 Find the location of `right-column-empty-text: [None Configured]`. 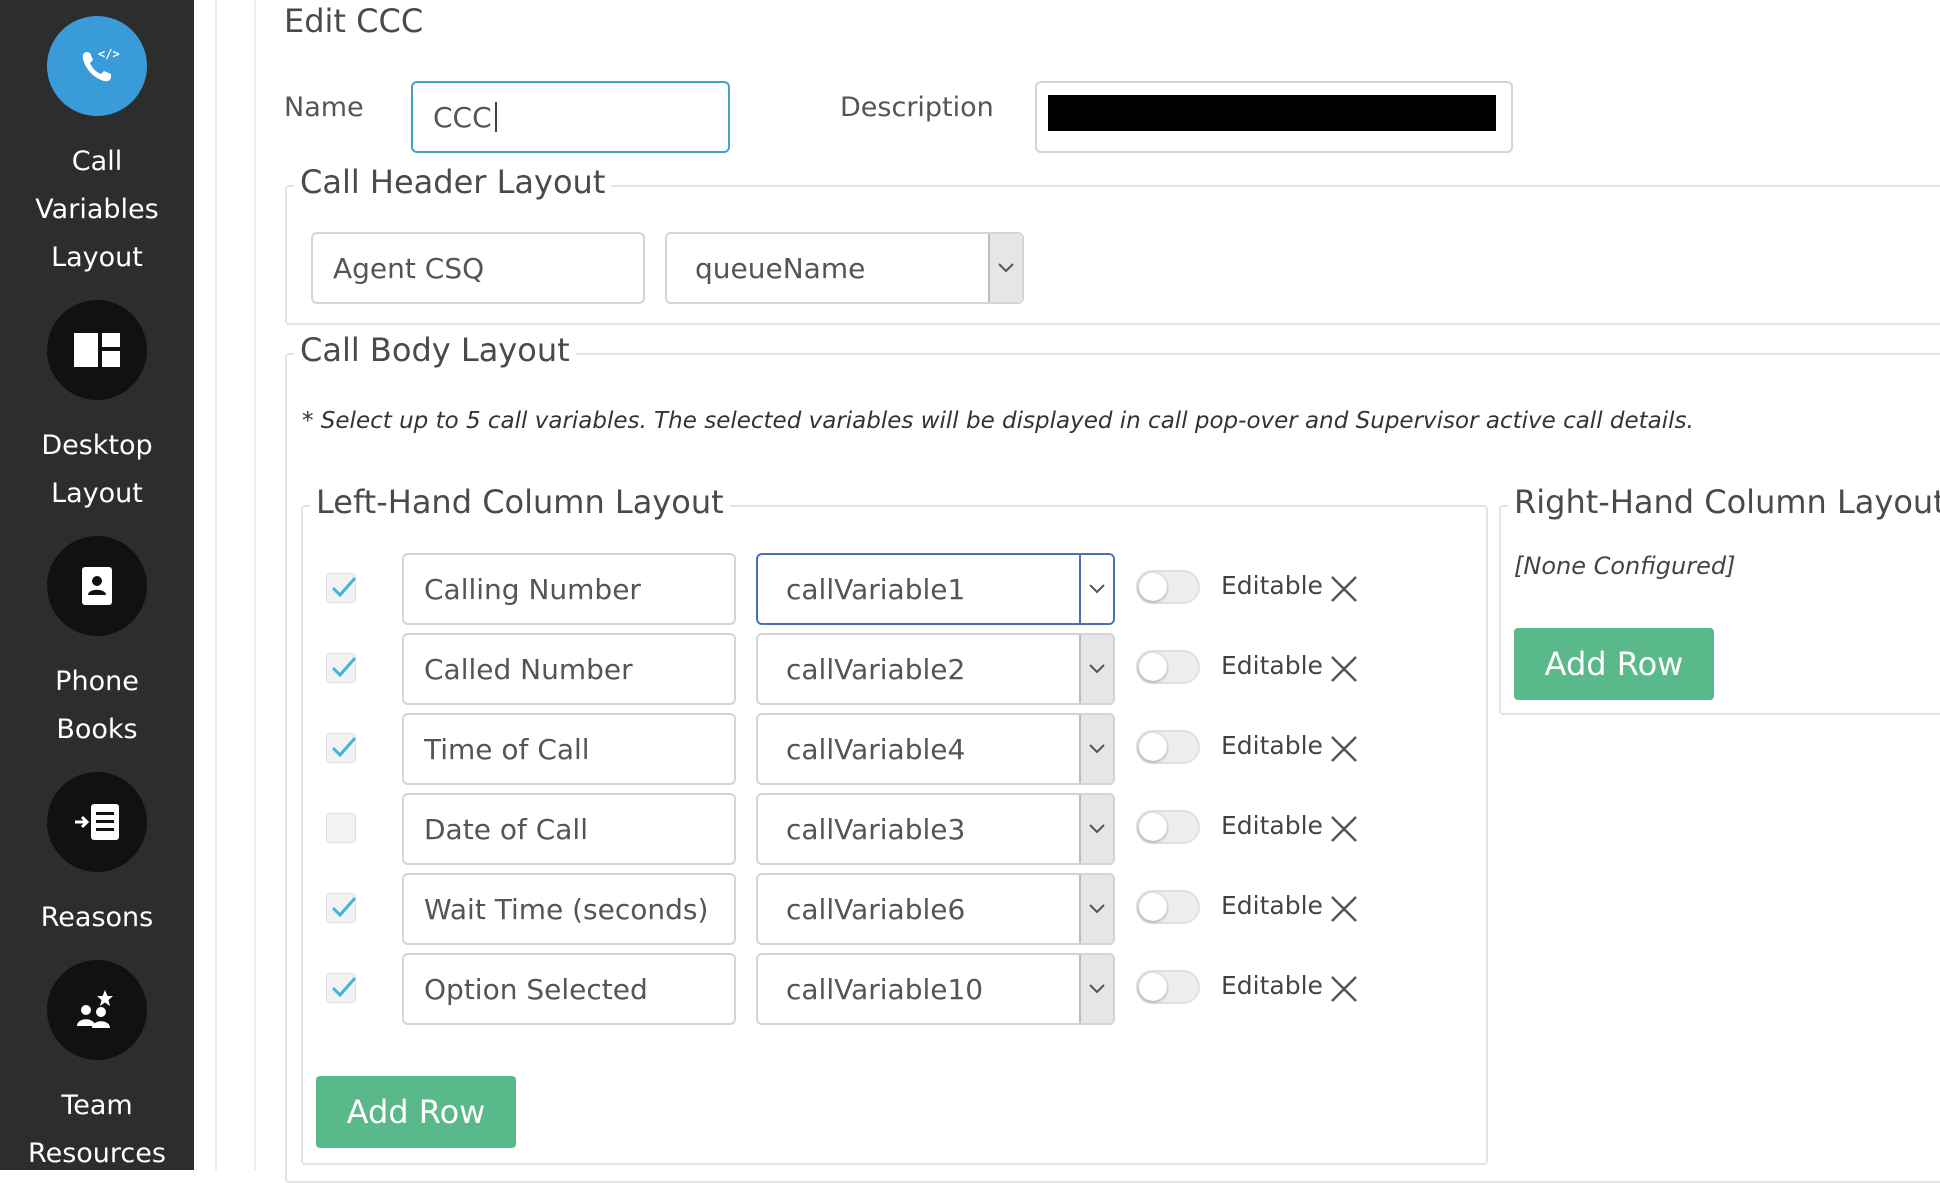

right-column-empty-text: [None Configured] is located at coordinates (1625, 566).